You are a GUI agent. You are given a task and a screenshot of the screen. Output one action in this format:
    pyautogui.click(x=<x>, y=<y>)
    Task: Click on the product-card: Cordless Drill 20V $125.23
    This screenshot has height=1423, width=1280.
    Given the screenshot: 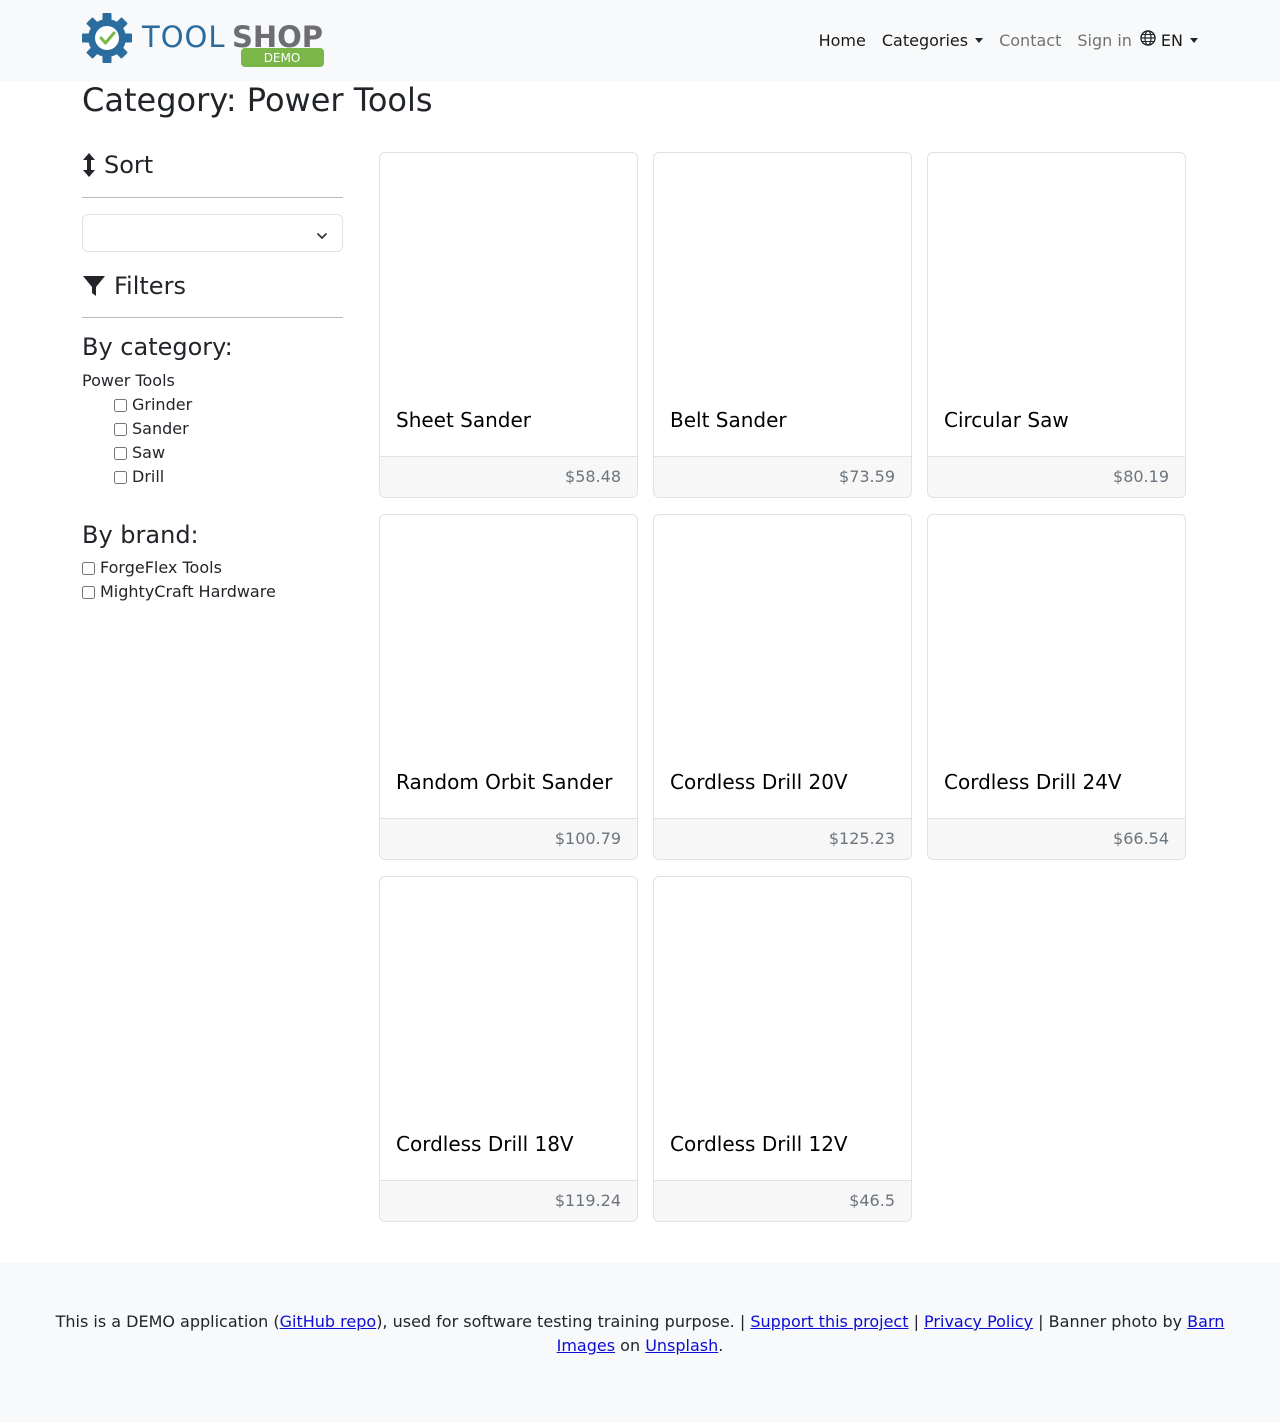 What is the action you would take?
    pyautogui.click(x=782, y=687)
    